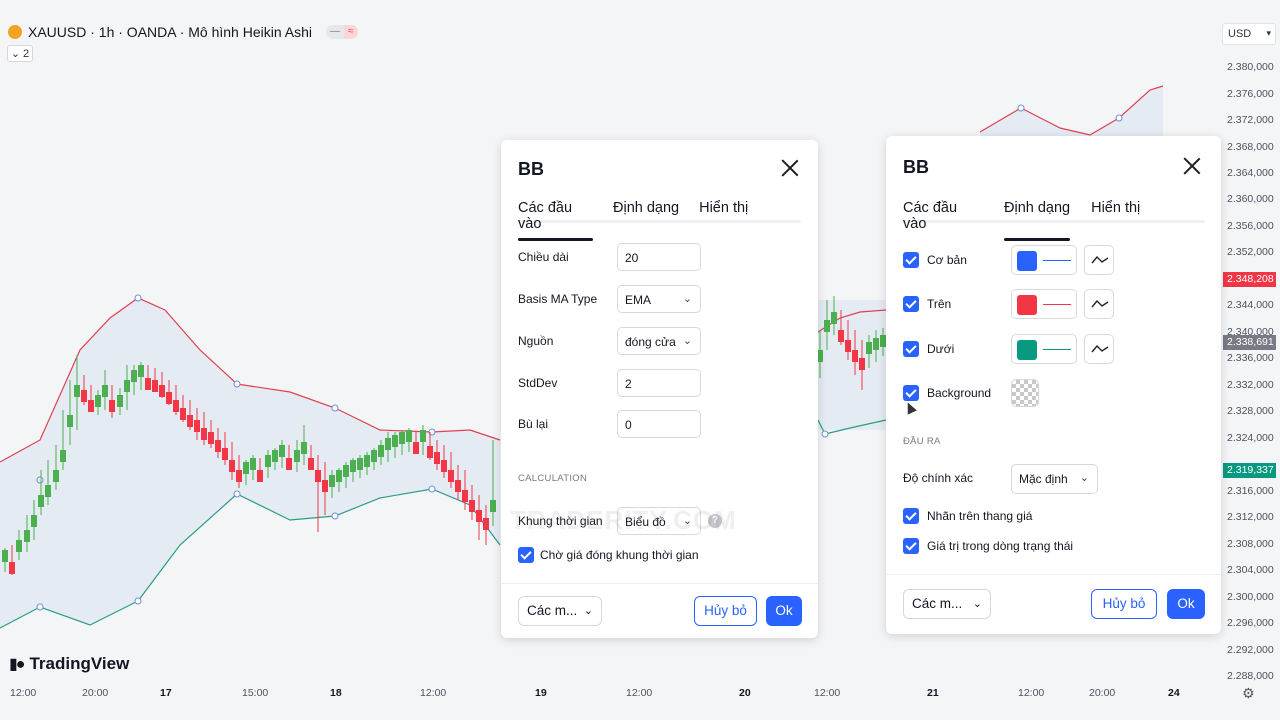  What do you see at coordinates (938, 478) in the screenshot?
I see `precision-label: Độ chính xác` at bounding box center [938, 478].